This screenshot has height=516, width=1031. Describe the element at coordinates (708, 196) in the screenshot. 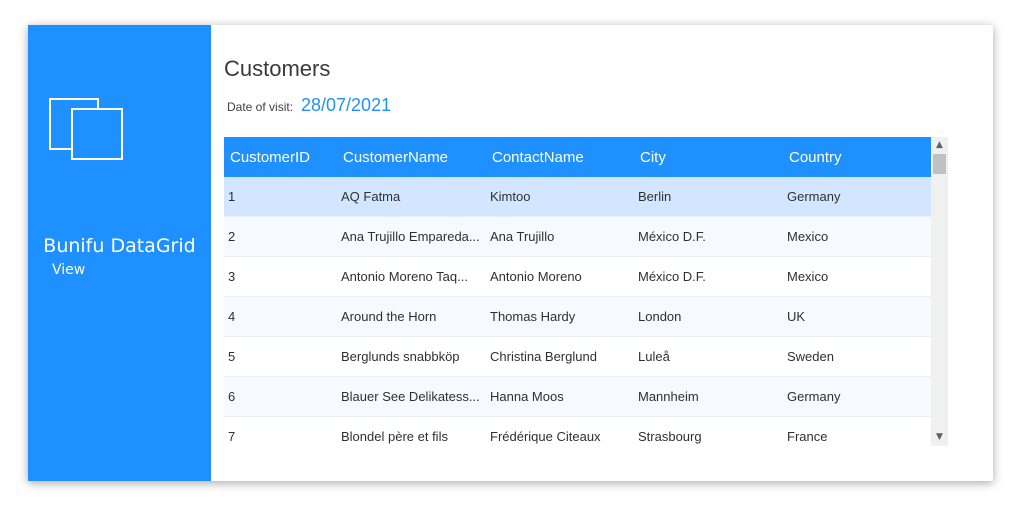

I see `cell-city: Berlin` at that location.